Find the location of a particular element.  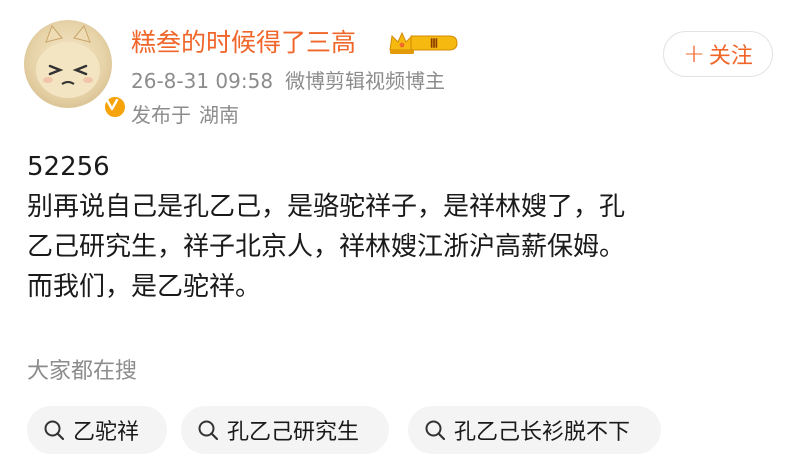

post-source: 微博剪辑视频博主 is located at coordinates (365, 81).